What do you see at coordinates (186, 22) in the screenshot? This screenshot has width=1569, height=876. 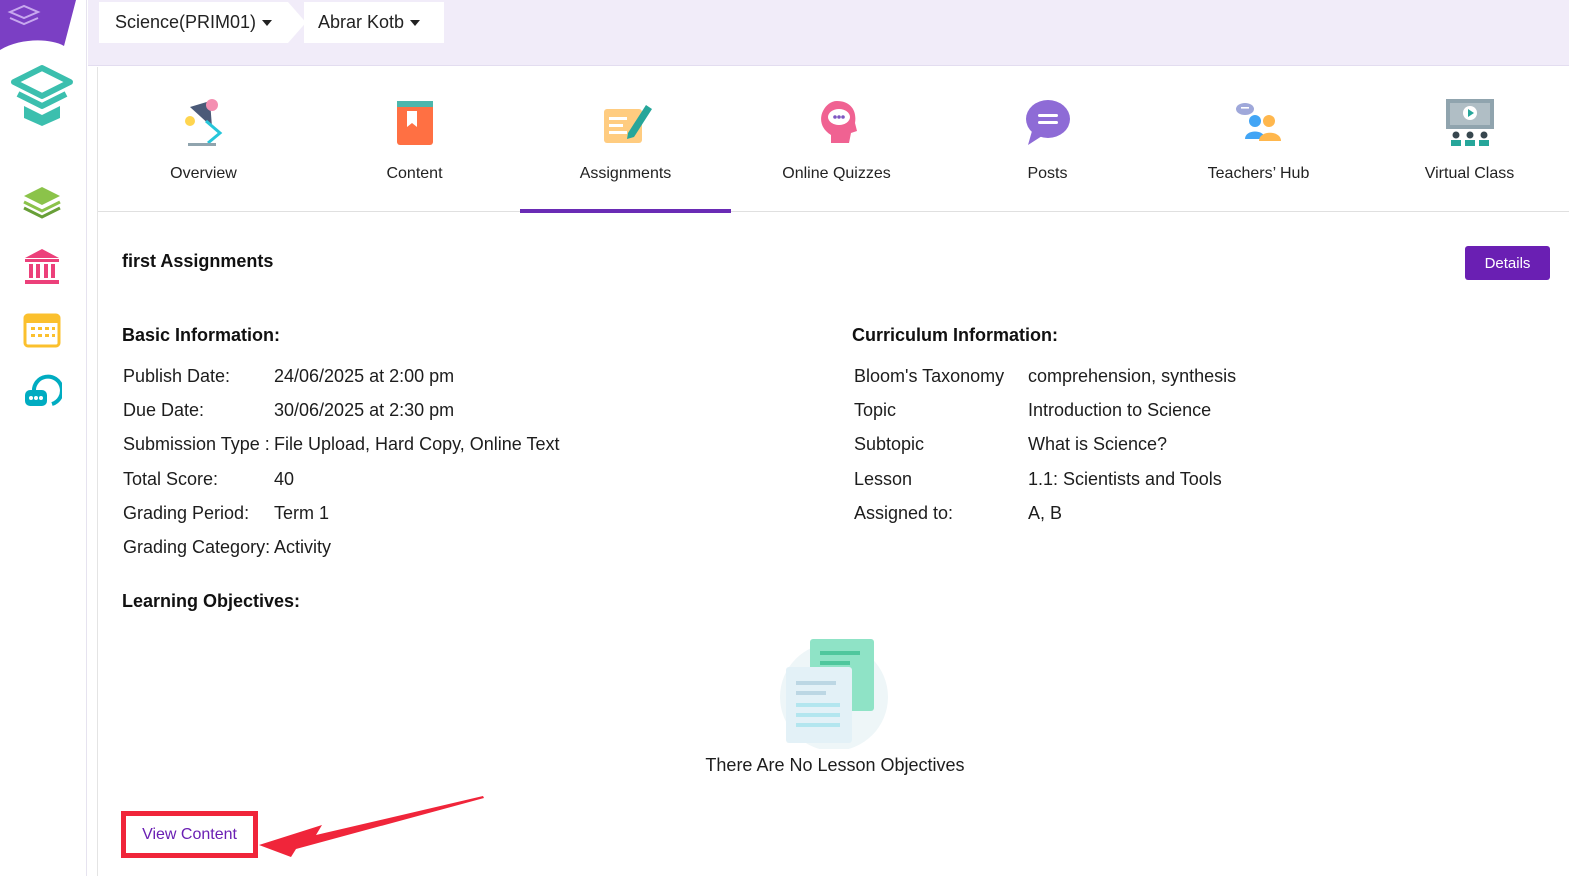 I see `subject-selector-label: Science(PRIM01)` at bounding box center [186, 22].